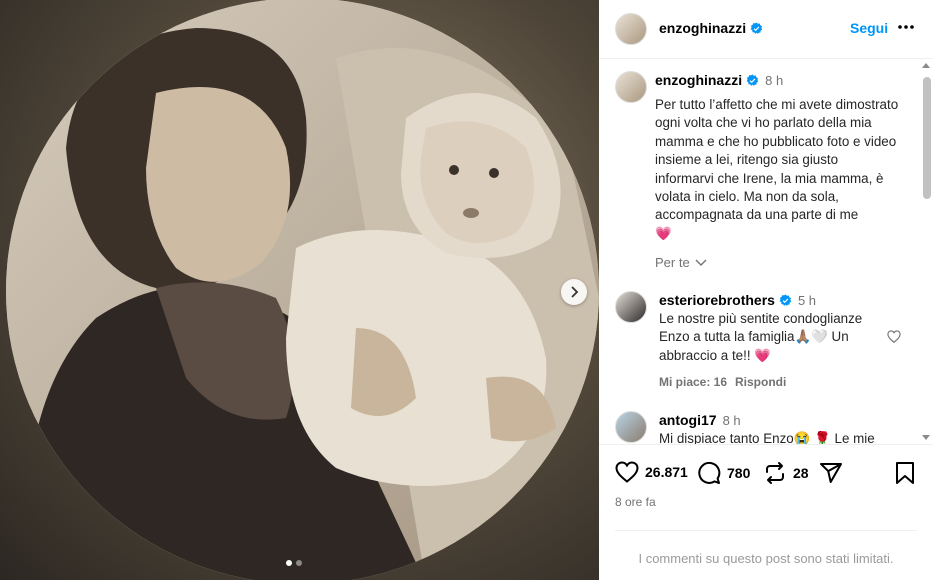 This screenshot has width=933, height=580. Describe the element at coordinates (906, 29) in the screenshot. I see `more-options-button` at that location.